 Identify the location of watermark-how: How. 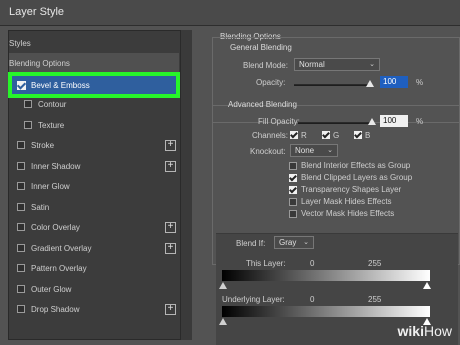
(437, 331).